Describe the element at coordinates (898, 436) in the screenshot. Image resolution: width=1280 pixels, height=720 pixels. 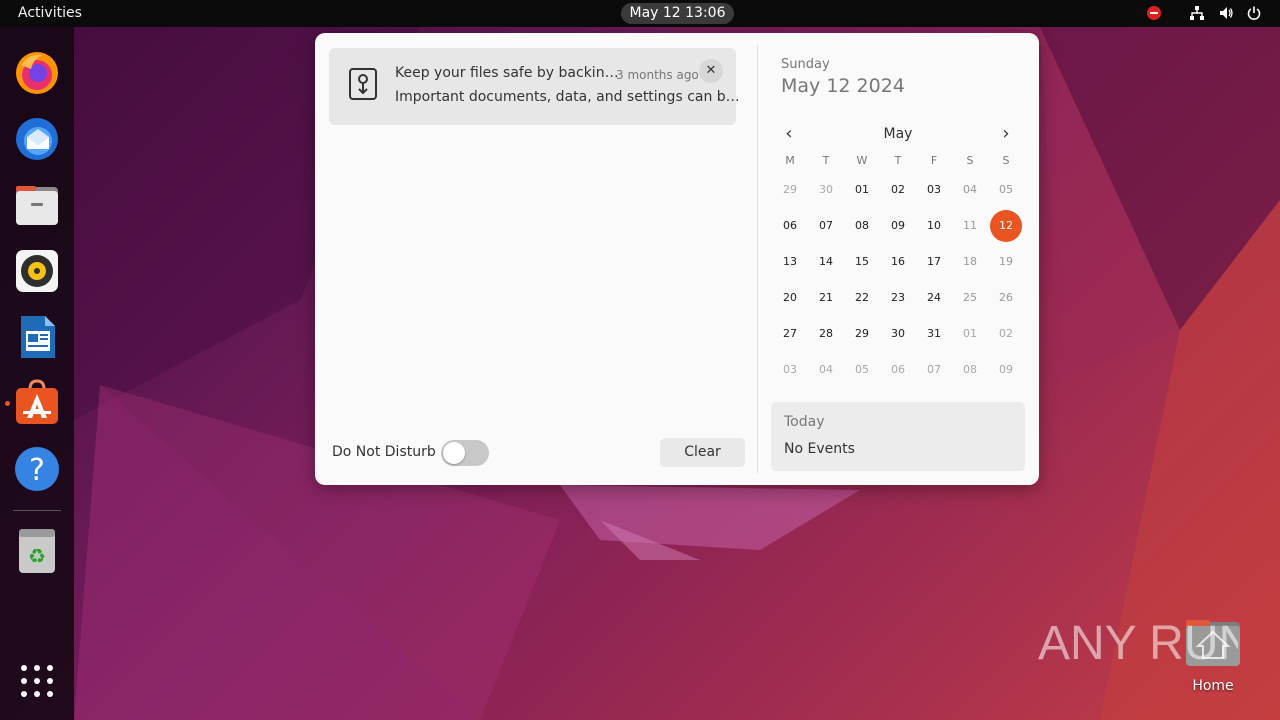
I see `events-section: Today No Events` at that location.